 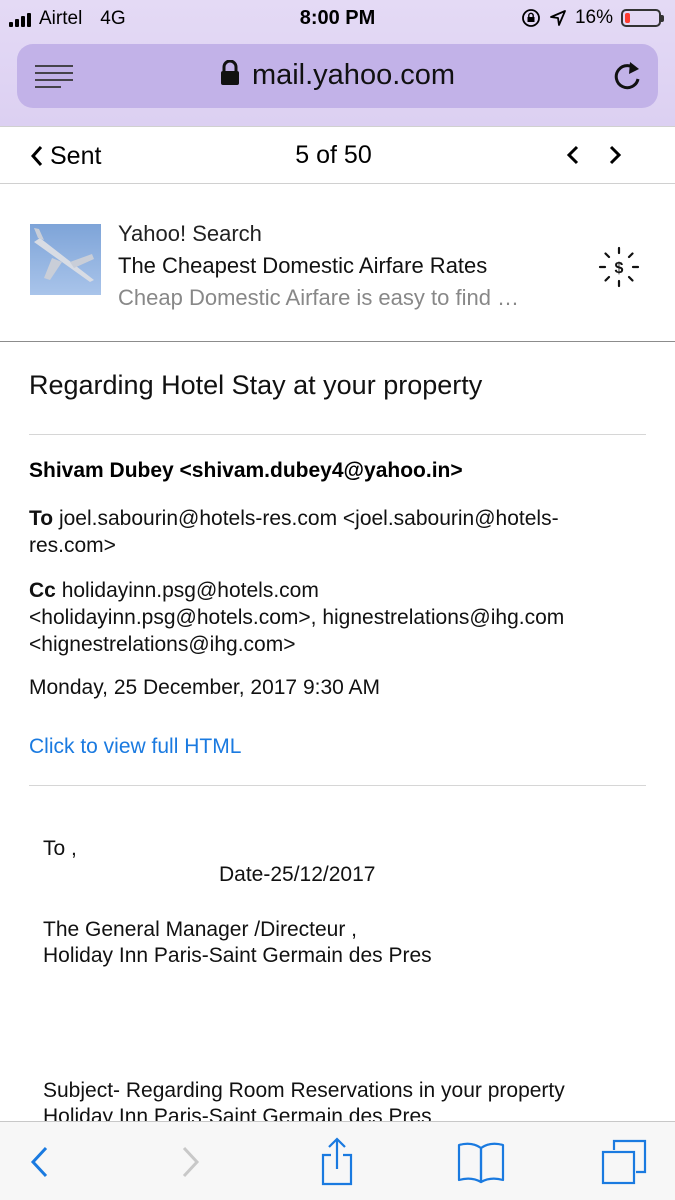 I want to click on letter-to: To ,, so click(x=60, y=848).